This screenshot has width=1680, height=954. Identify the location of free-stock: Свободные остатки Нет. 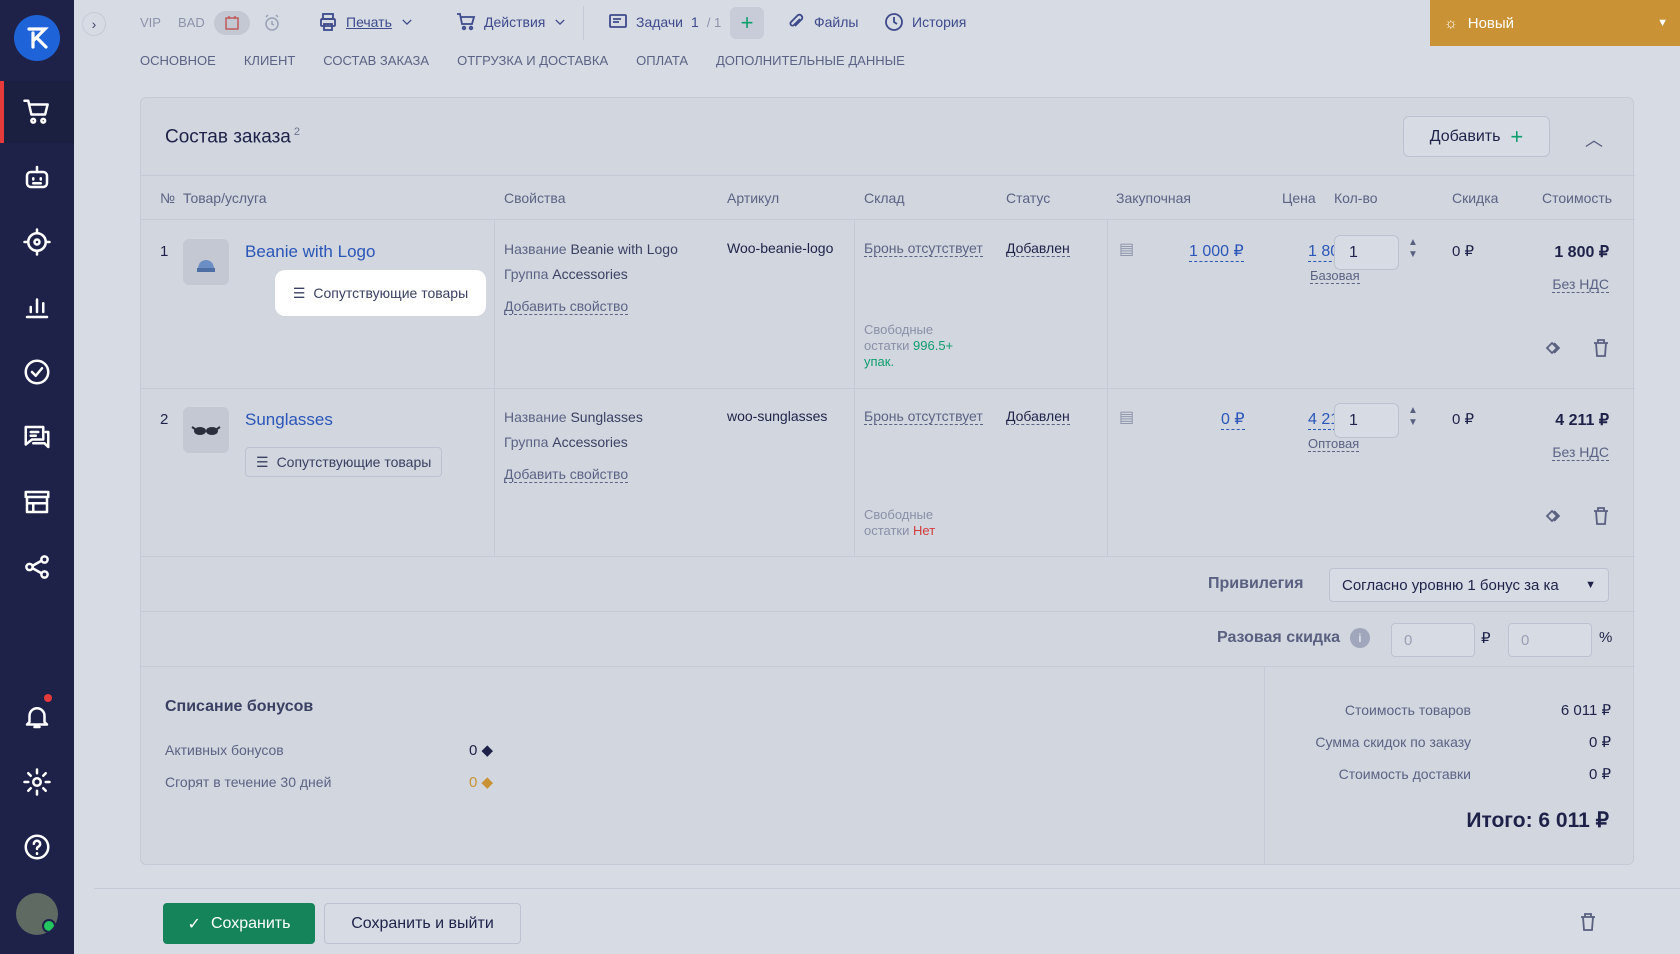
(900, 522).